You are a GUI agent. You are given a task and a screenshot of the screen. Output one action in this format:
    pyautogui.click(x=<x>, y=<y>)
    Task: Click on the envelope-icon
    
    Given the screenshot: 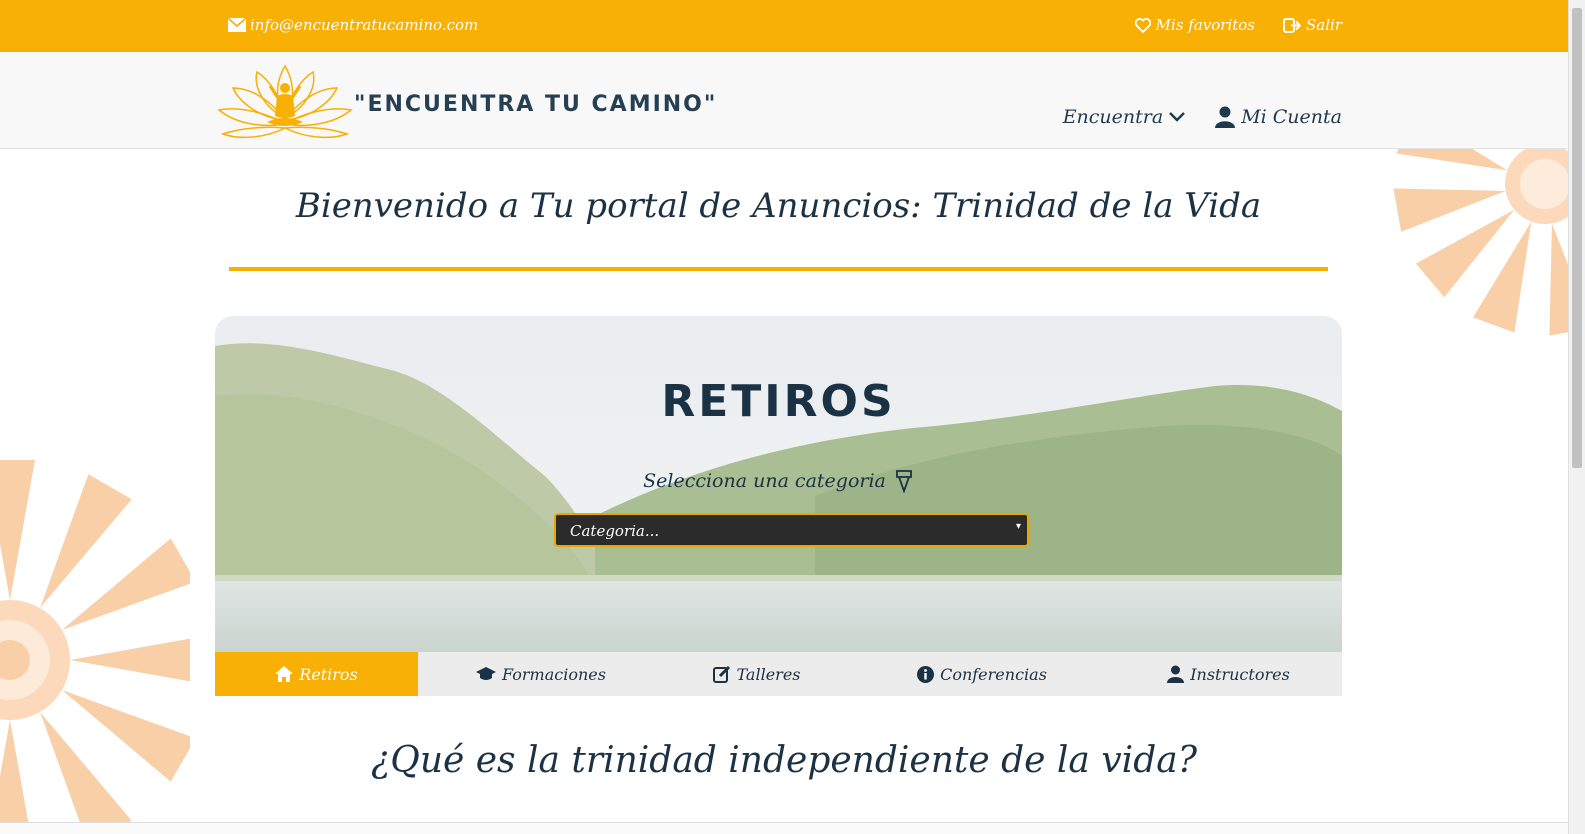 What is the action you would take?
    pyautogui.click(x=237, y=25)
    